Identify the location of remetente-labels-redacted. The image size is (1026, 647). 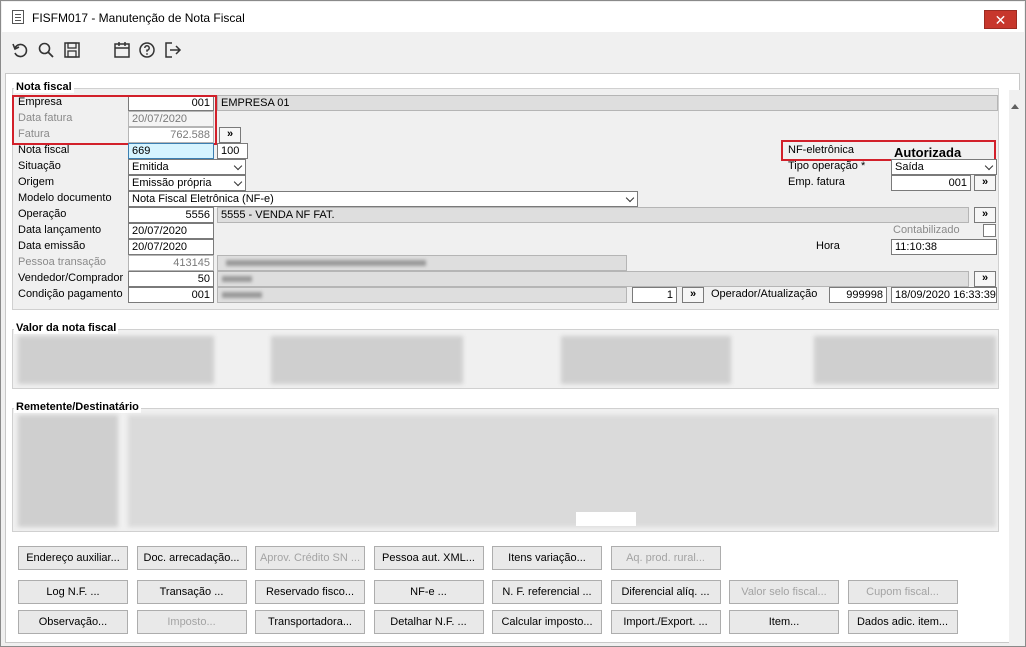
(68, 471).